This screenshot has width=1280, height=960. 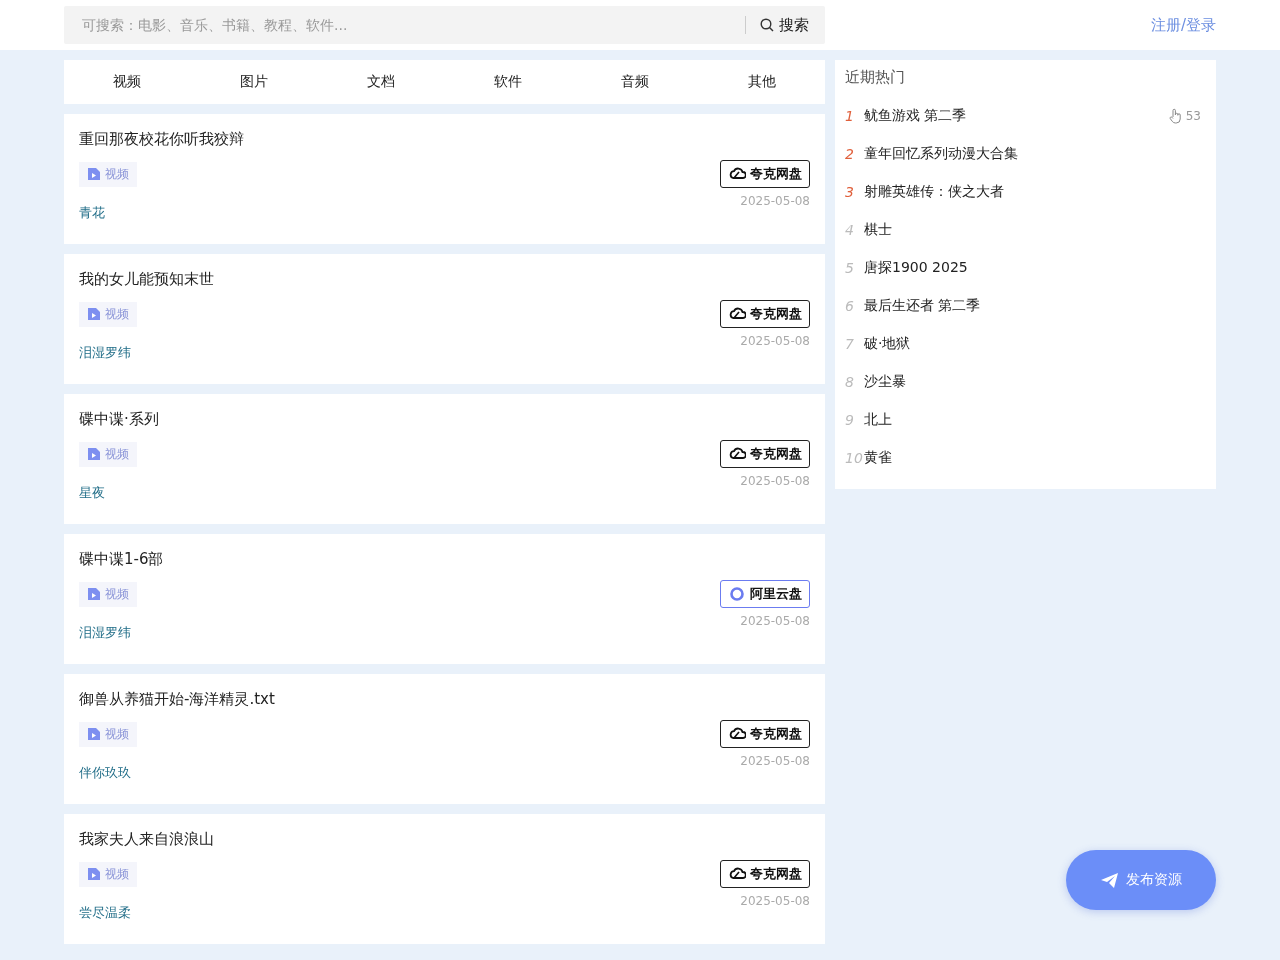 I want to click on category-tab: 软件, so click(x=508, y=82).